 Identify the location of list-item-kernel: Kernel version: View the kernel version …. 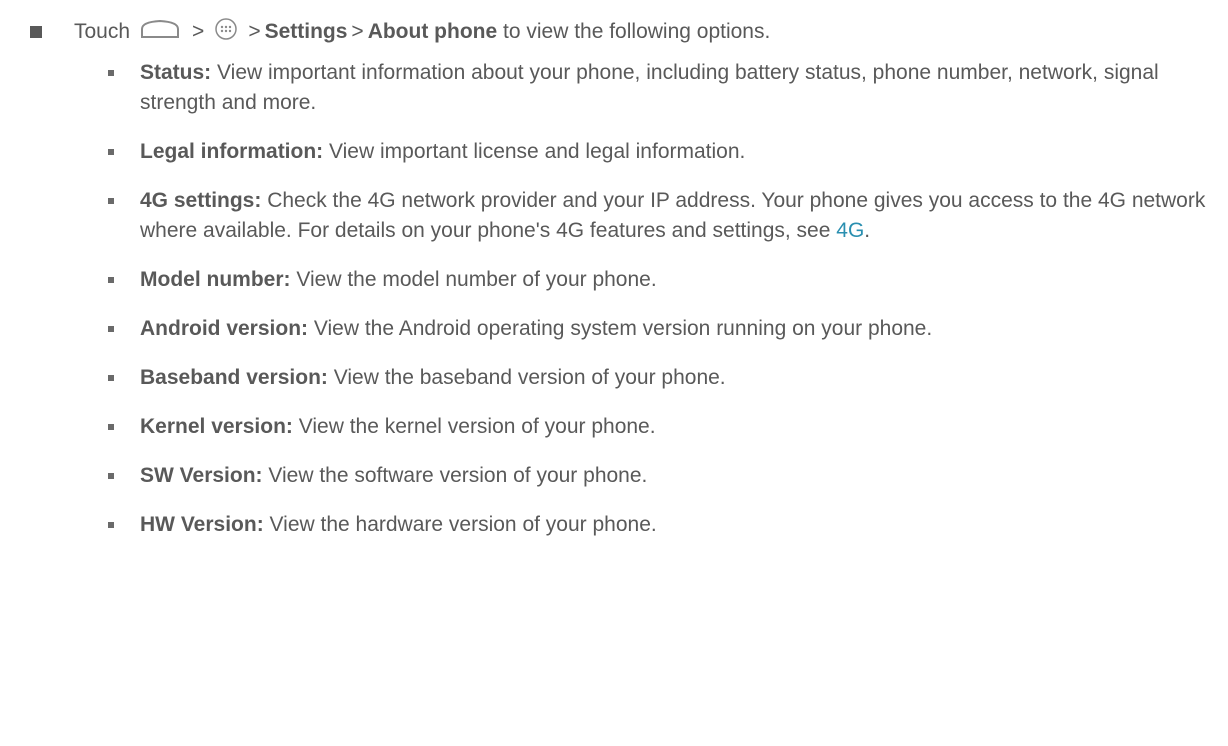
(663, 427).